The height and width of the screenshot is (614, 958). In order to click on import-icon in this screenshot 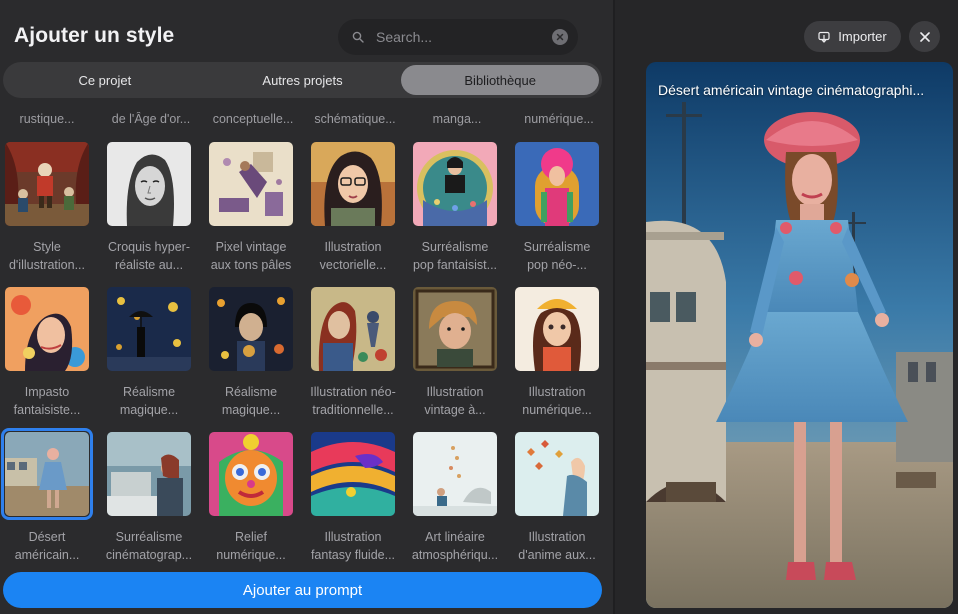, I will do `click(824, 37)`.